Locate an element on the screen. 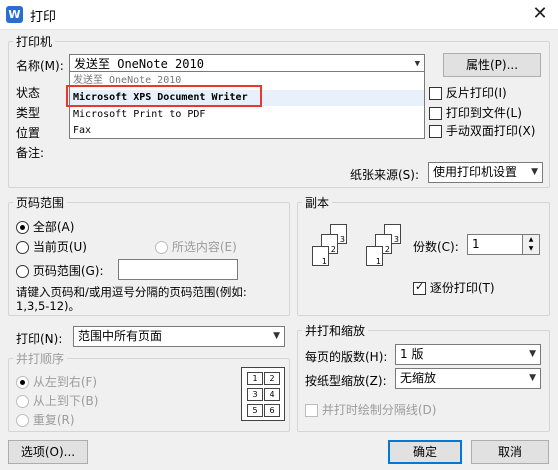 Image resolution: width=558 pixels, height=470 pixels. page-range-hint-2: 1,3,5-12)。 is located at coordinates (48, 306).